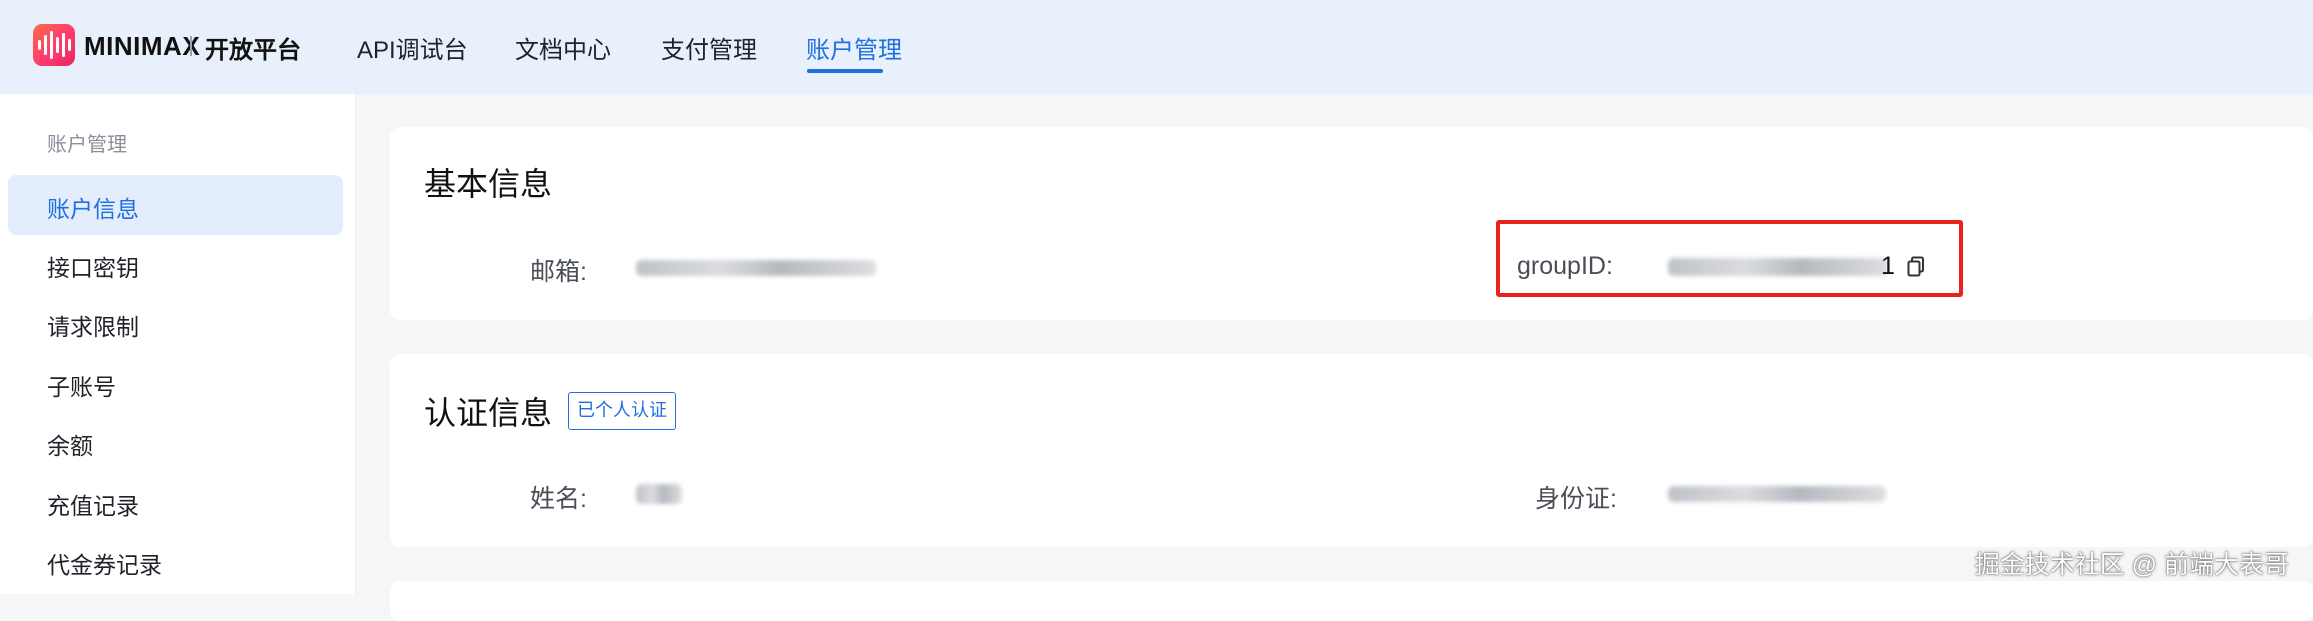 This screenshot has width=2313, height=621. I want to click on sidebar-item-recharge-records: 充值记录, so click(93, 504).